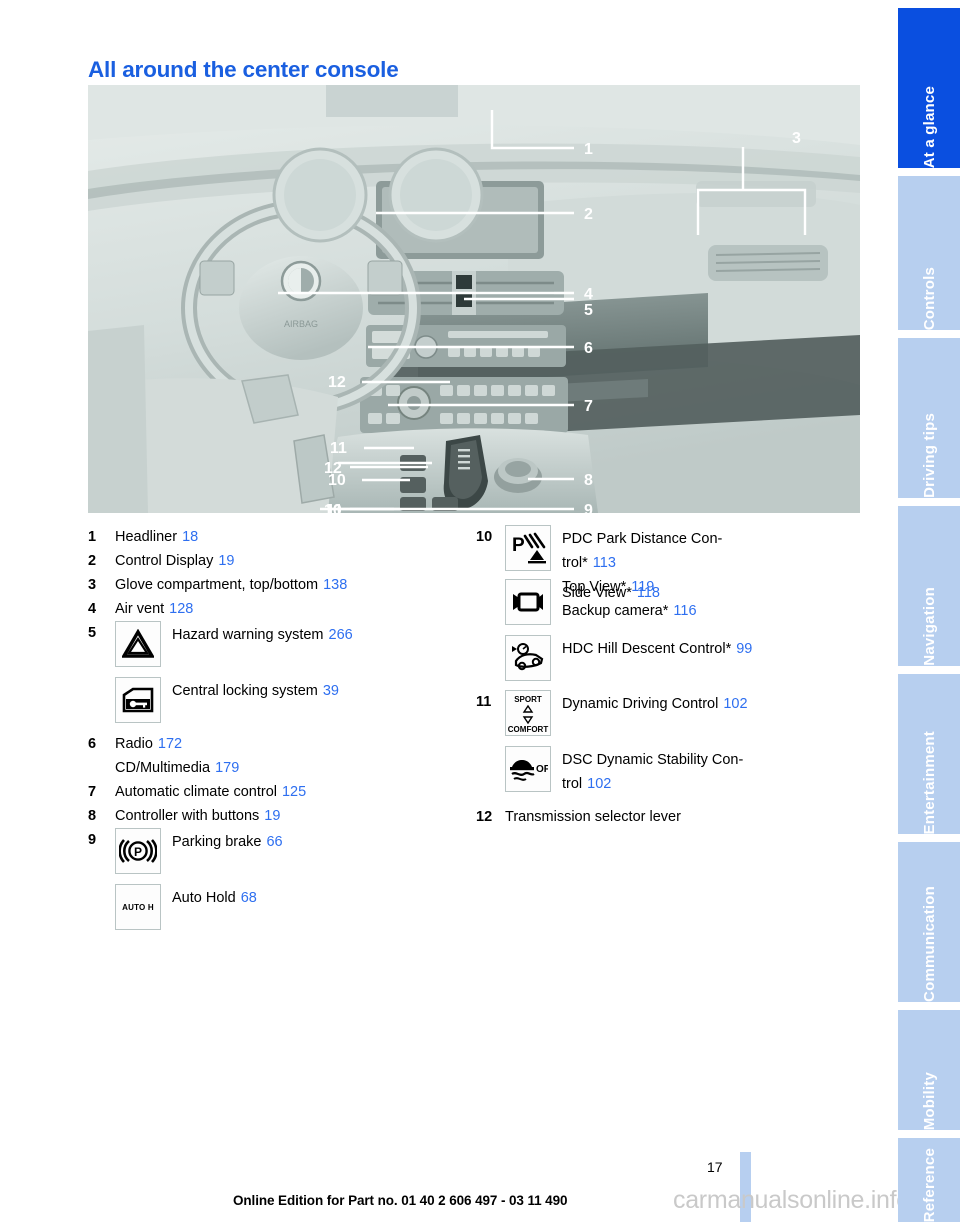 Image resolution: width=960 pixels, height=1222 pixels. I want to click on page-ref: 99, so click(744, 649).